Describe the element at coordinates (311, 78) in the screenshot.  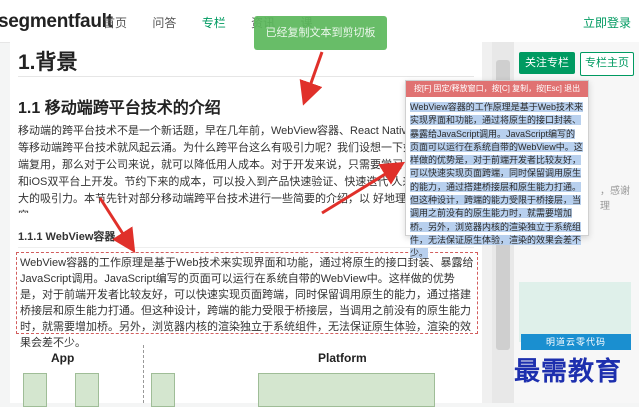
I see `arrow-to-toast` at that location.